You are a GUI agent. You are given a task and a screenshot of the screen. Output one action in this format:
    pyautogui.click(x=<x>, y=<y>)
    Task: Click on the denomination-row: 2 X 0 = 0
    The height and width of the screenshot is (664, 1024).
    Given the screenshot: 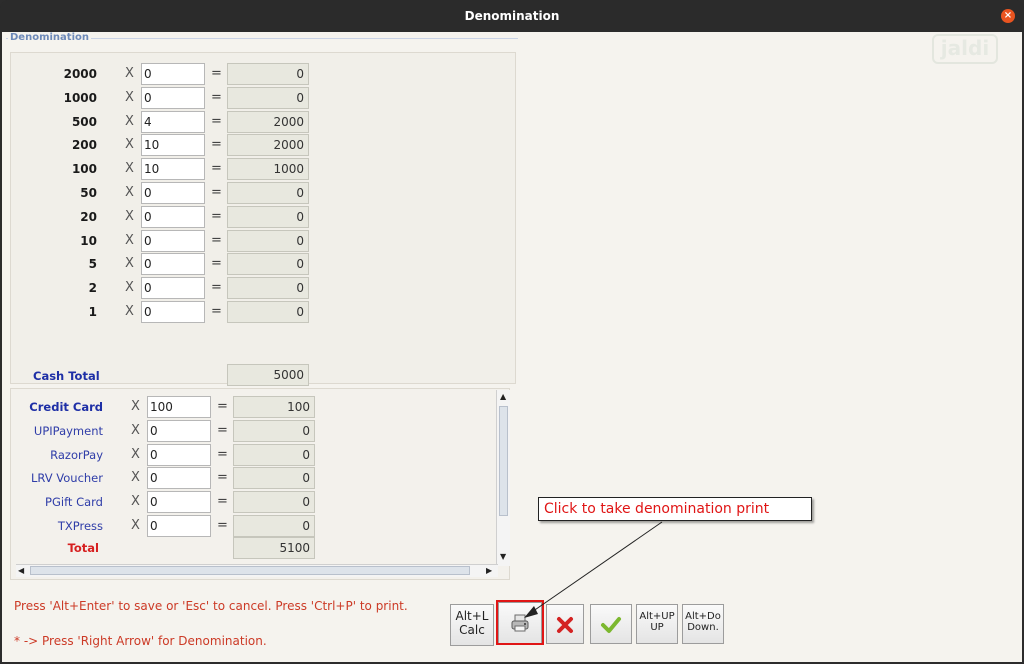 What is the action you would take?
    pyautogui.click(x=161, y=288)
    